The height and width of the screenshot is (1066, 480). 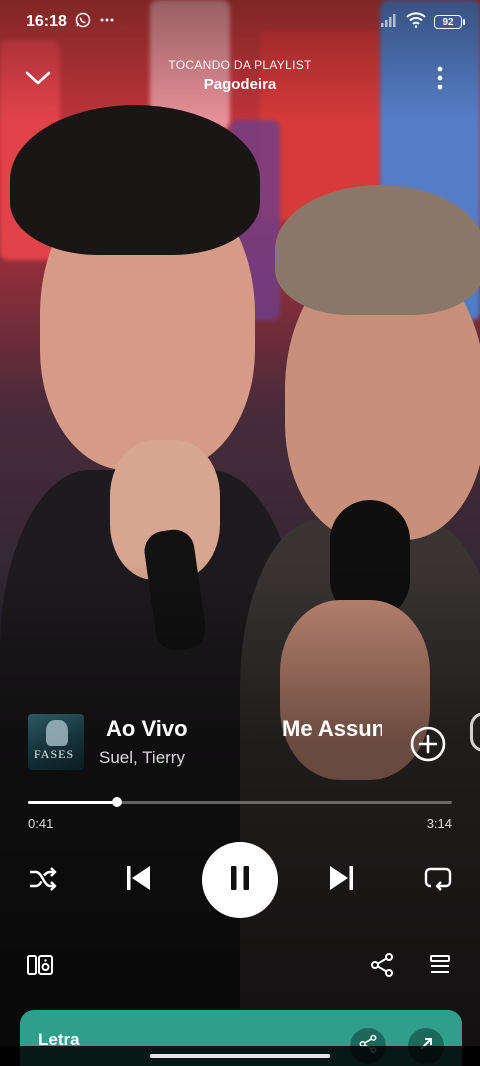 I want to click on cover-figure, so click(x=57, y=733).